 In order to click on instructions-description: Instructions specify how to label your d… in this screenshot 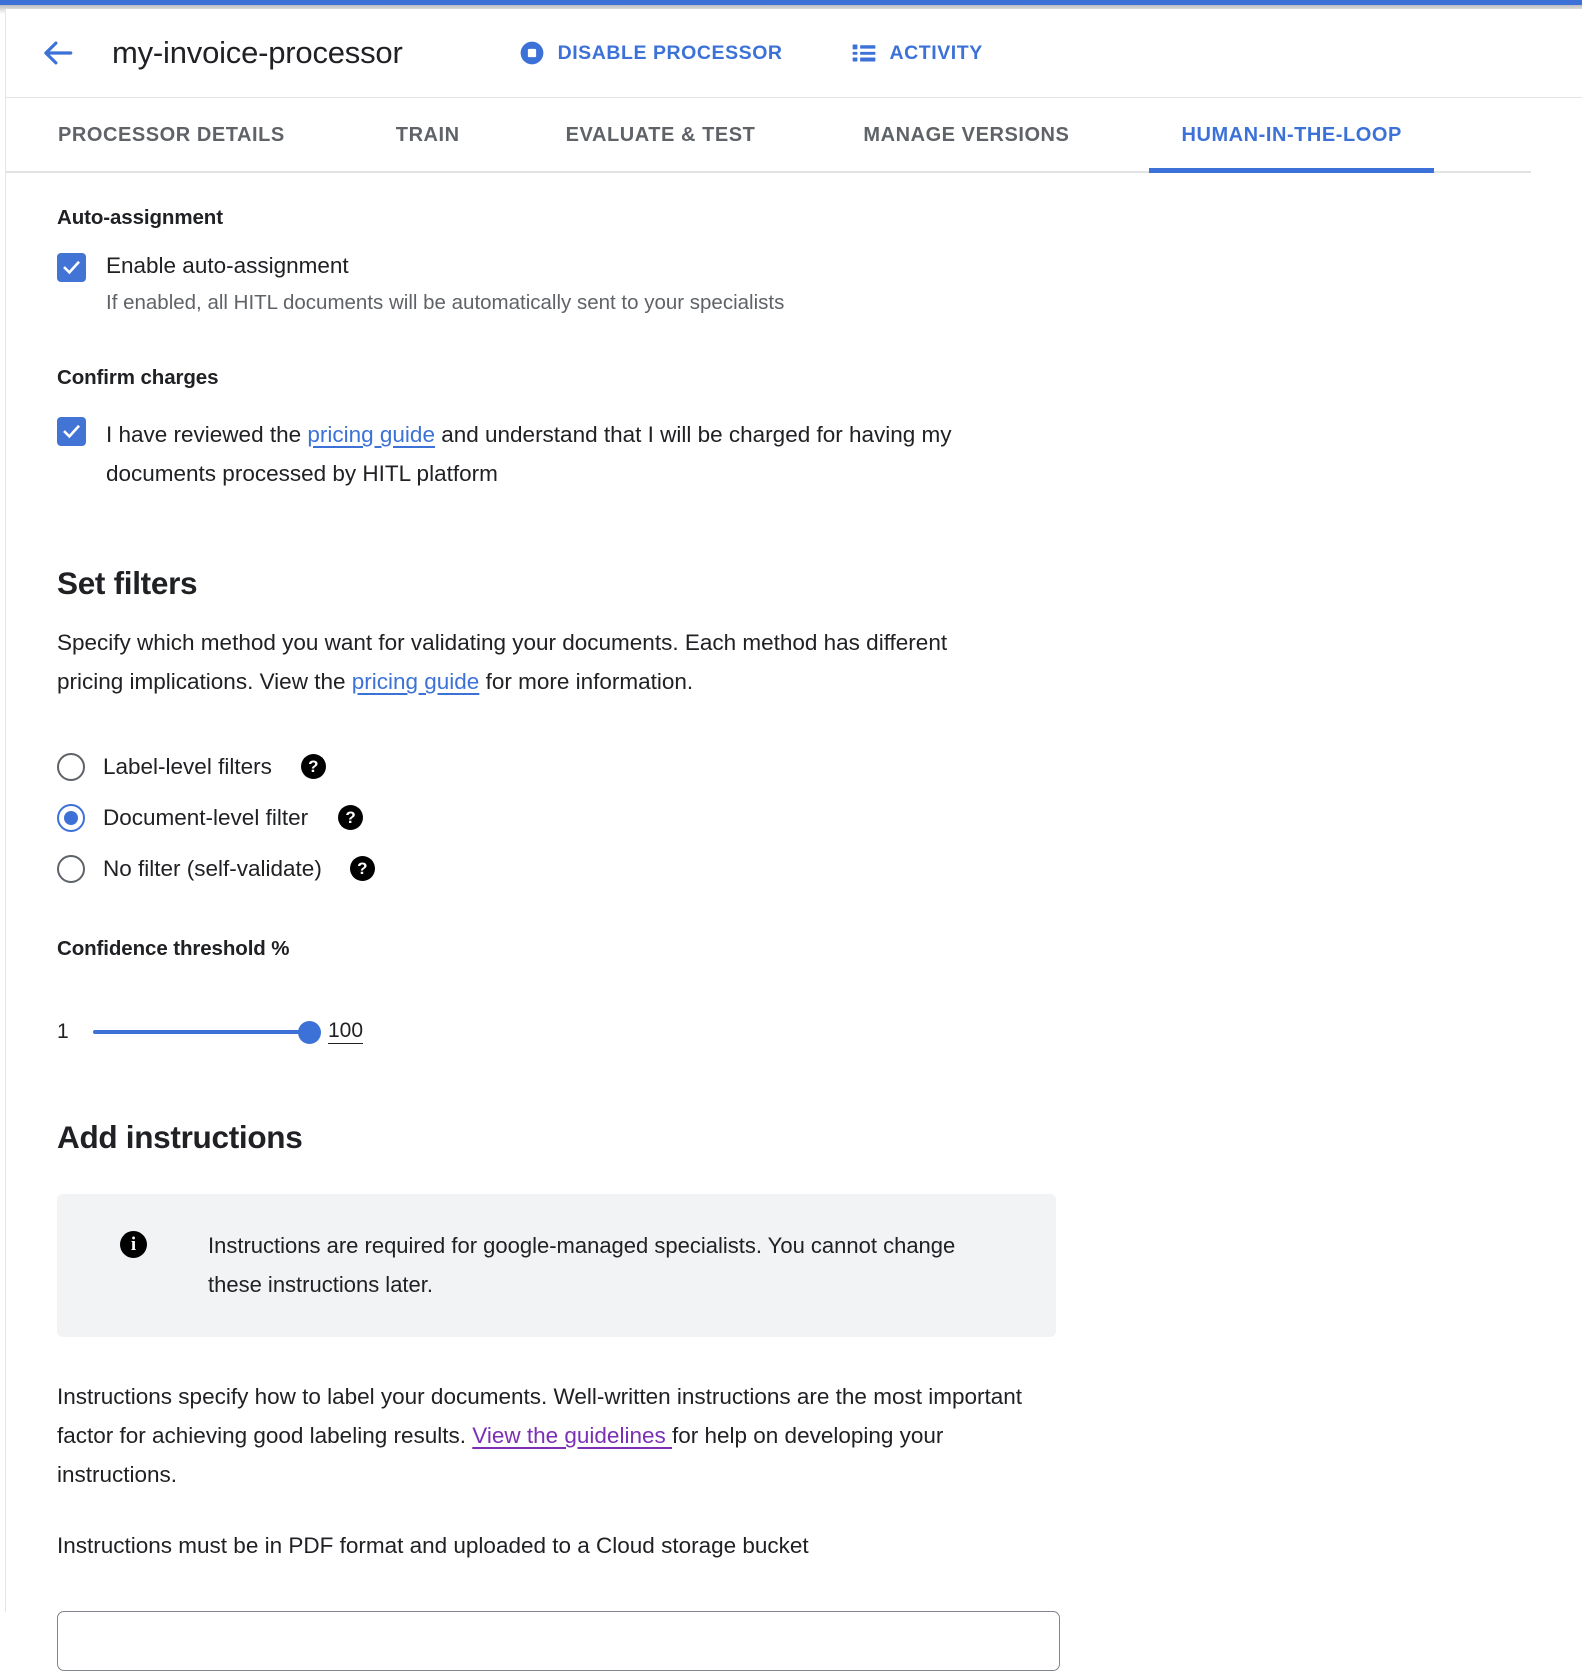, I will do `click(552, 1435)`.